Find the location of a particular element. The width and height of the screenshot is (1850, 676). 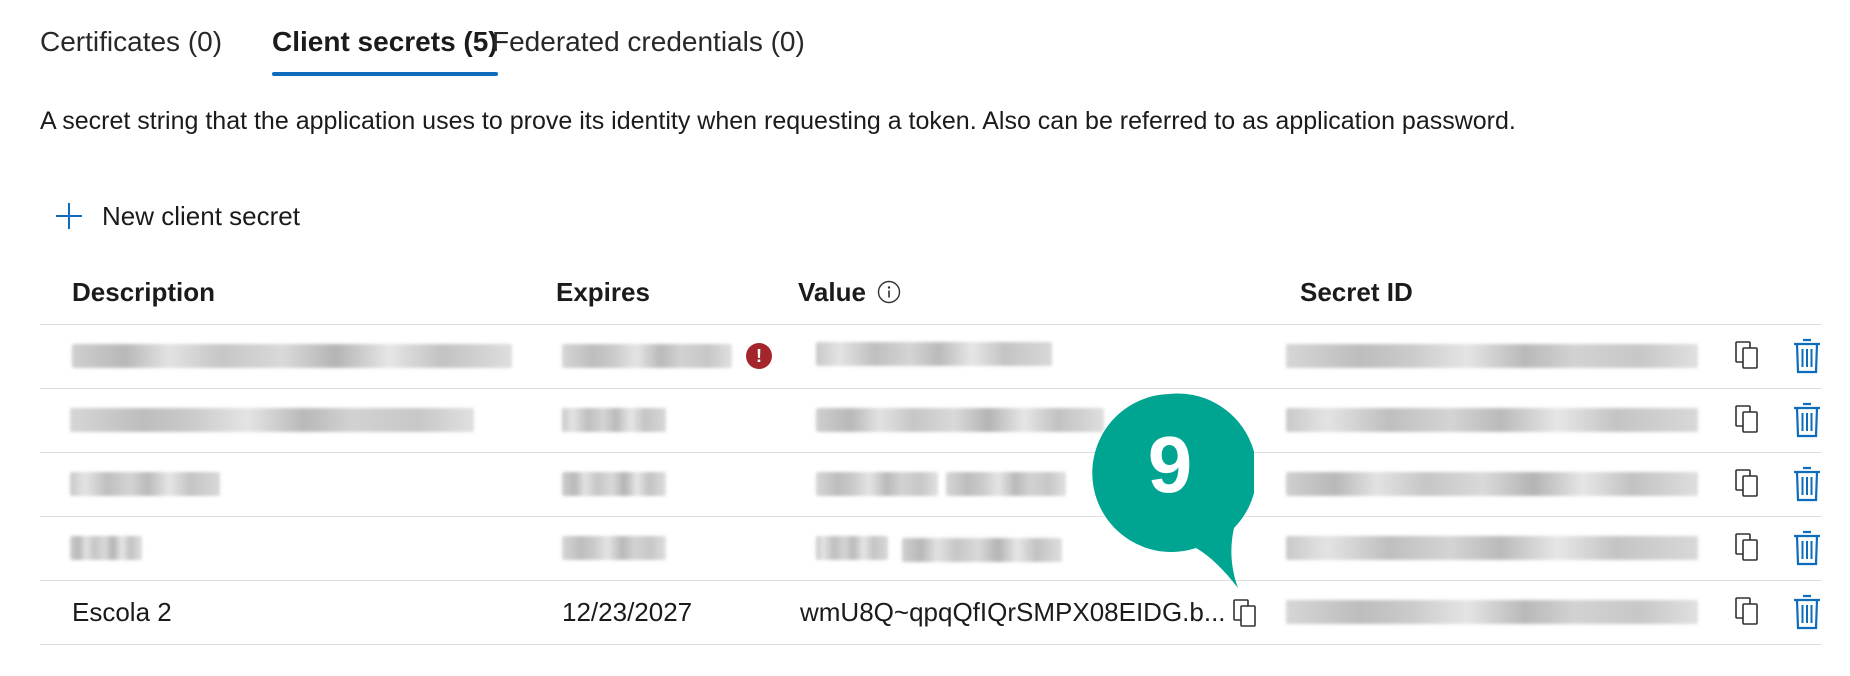

new-client-secret-label: New client secret is located at coordinates (201, 215).